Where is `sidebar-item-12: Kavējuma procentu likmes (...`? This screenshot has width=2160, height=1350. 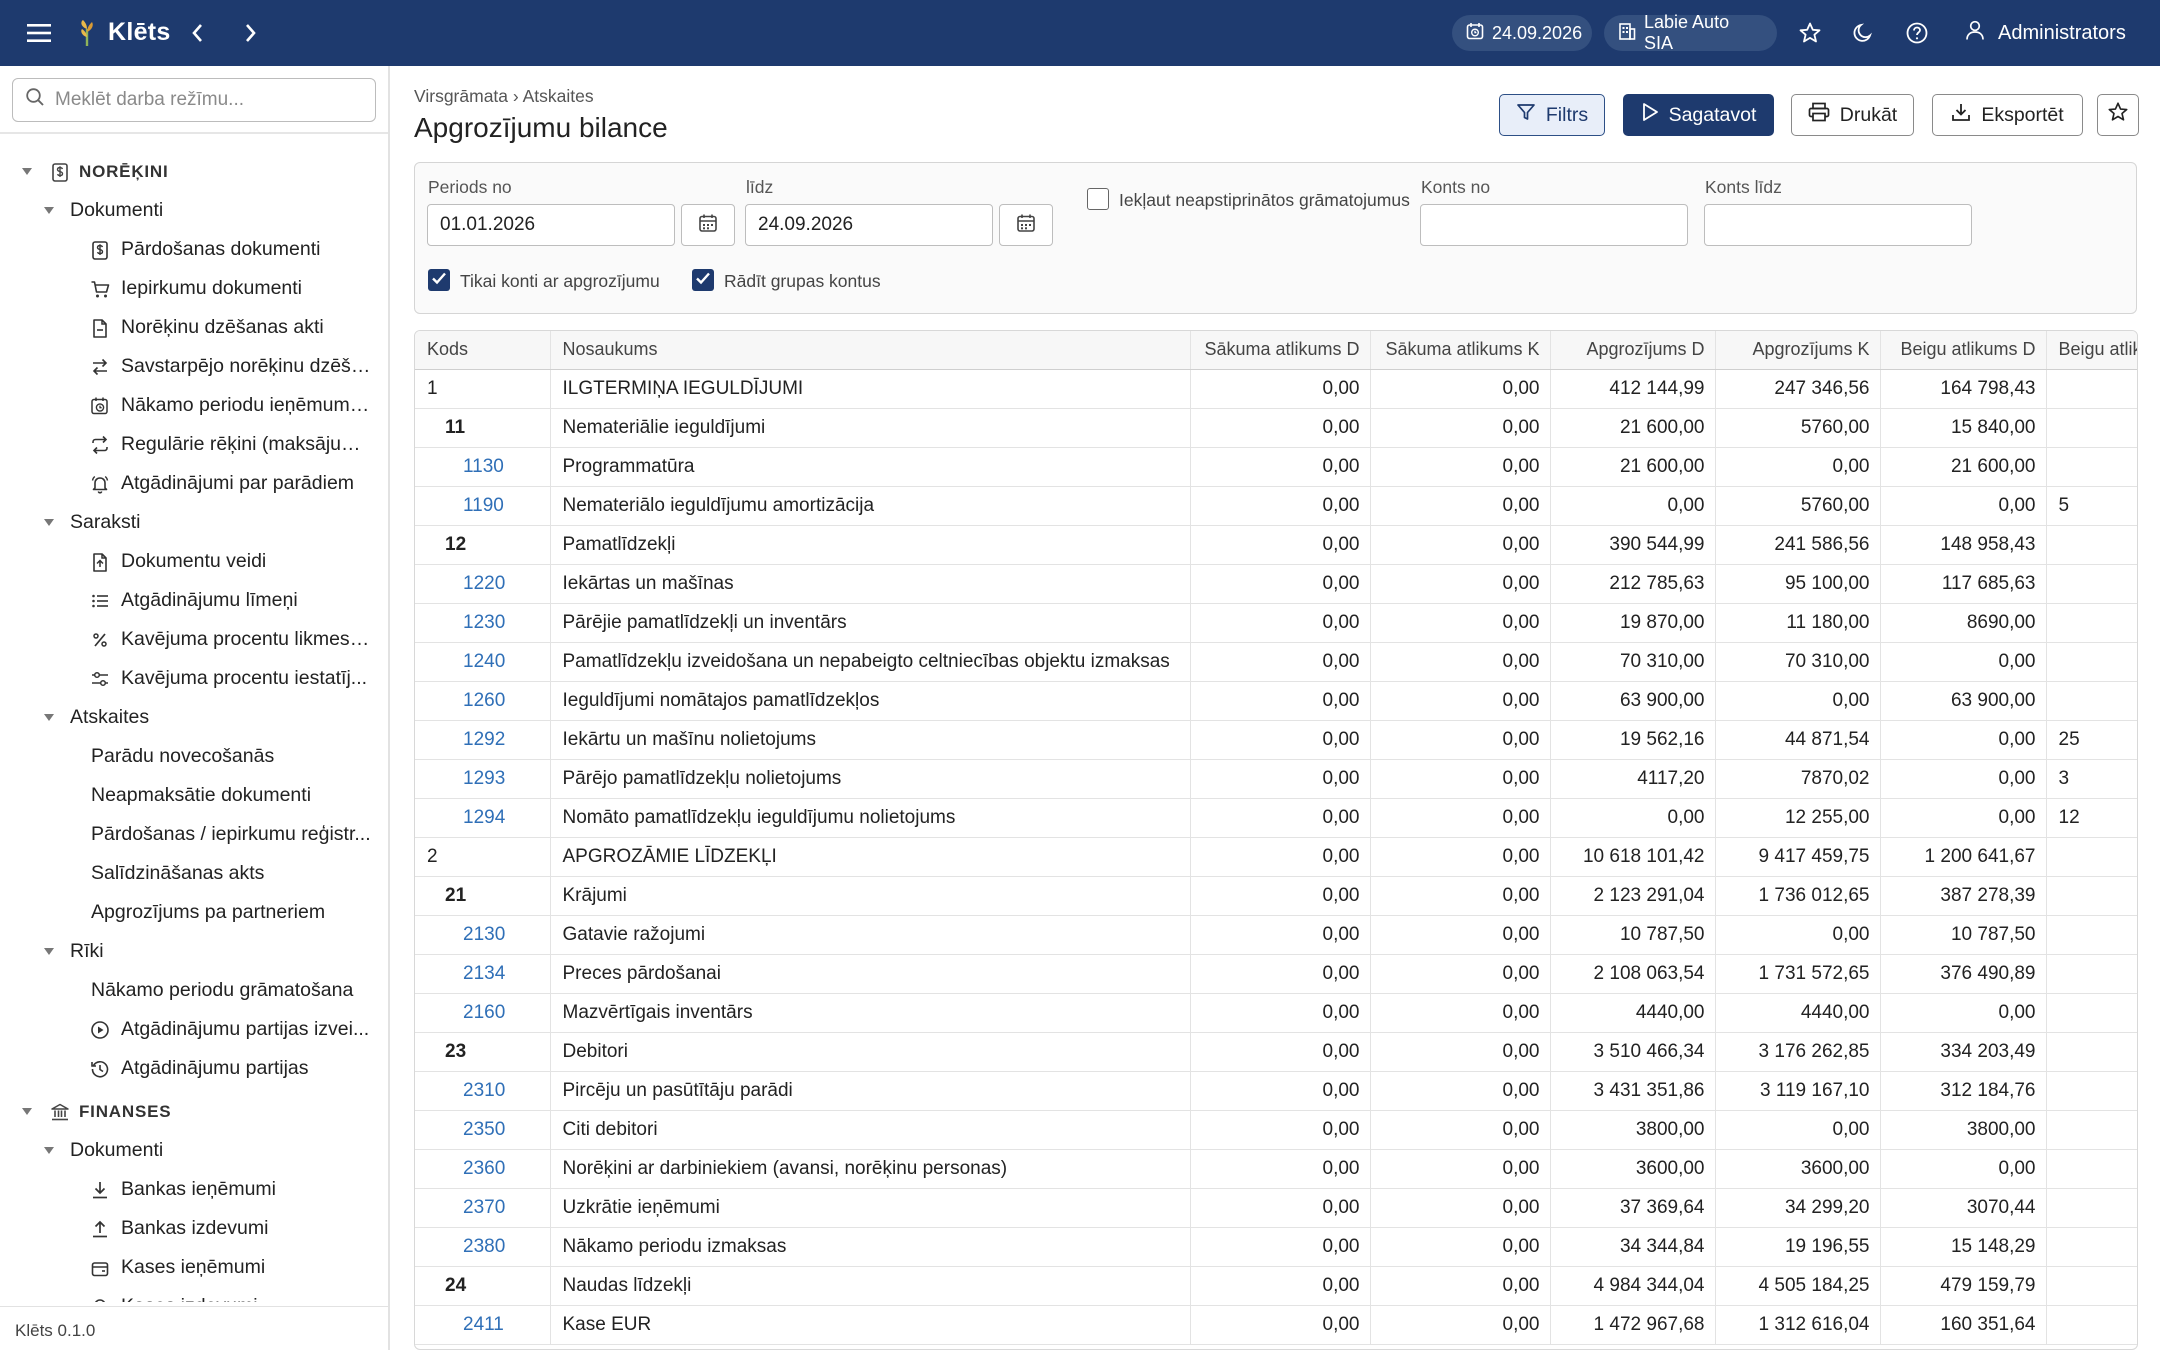
sidebar-item-12: Kavējuma procentu likmes (... is located at coordinates (194, 639).